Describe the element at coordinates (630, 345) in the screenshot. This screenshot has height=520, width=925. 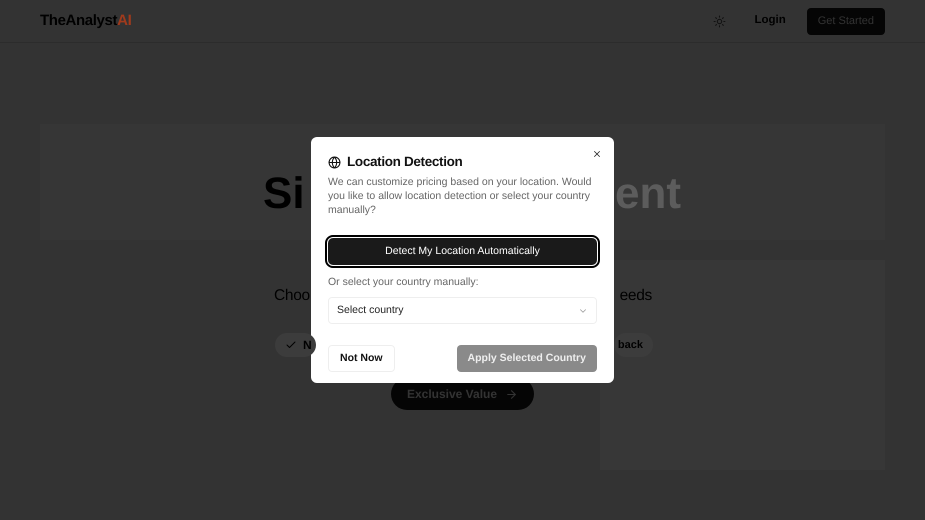
I see `feature-text: back` at that location.